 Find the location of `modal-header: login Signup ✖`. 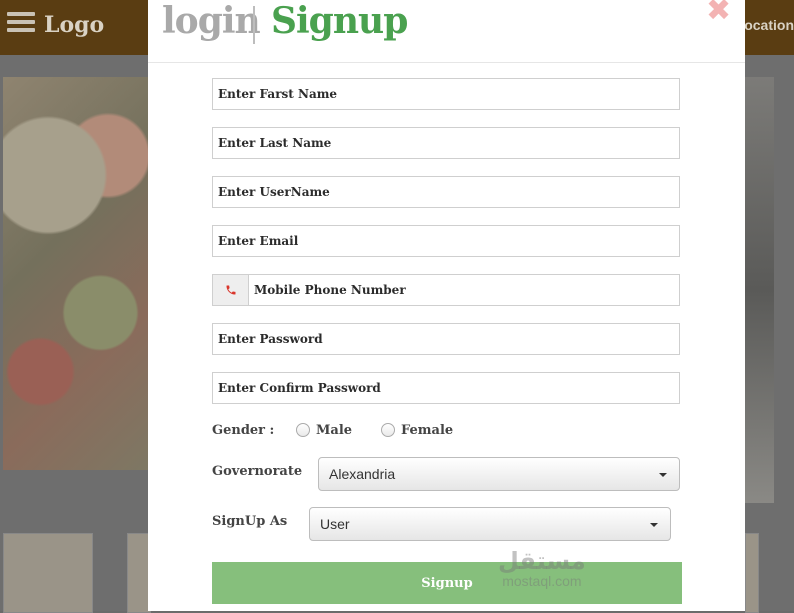

modal-header: login Signup ✖ is located at coordinates (446, 31).